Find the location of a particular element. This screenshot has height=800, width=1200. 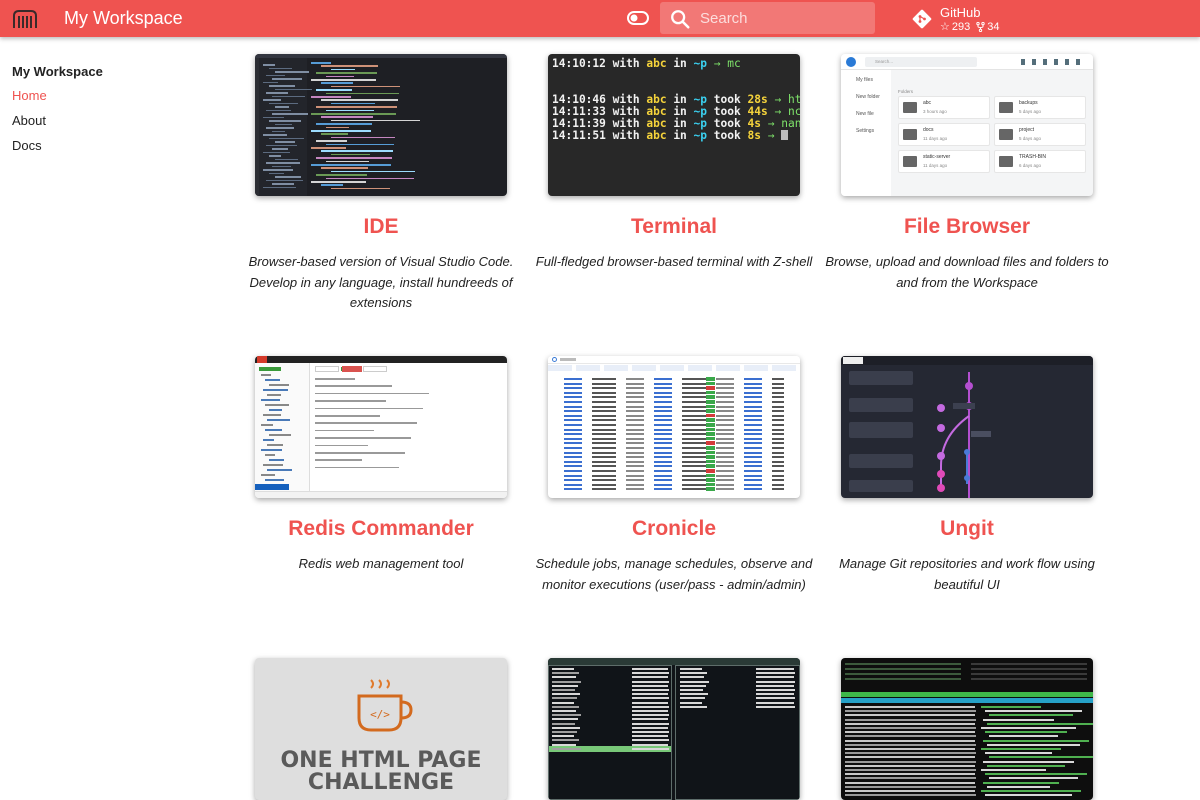

card-title: File Browser is located at coordinates (967, 227).